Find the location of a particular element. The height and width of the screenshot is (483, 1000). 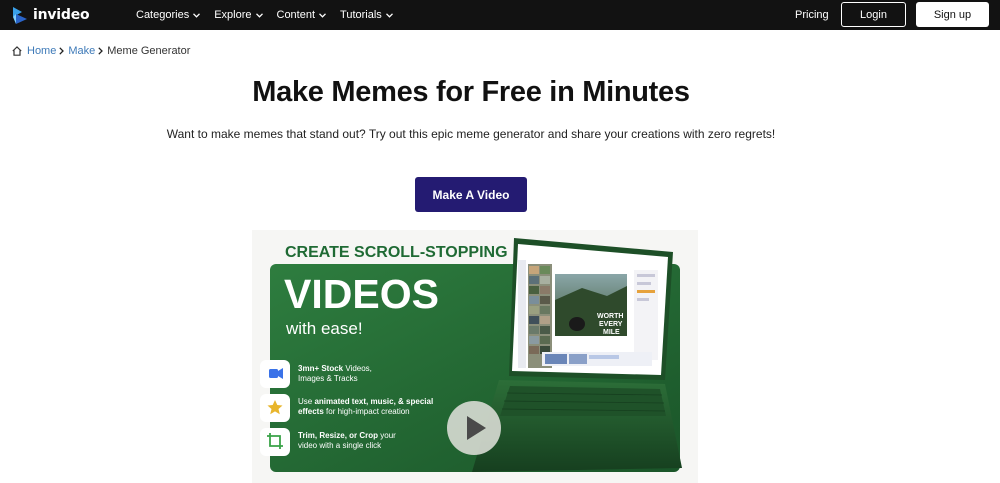

menu-content-label: Content is located at coordinates (296, 15).